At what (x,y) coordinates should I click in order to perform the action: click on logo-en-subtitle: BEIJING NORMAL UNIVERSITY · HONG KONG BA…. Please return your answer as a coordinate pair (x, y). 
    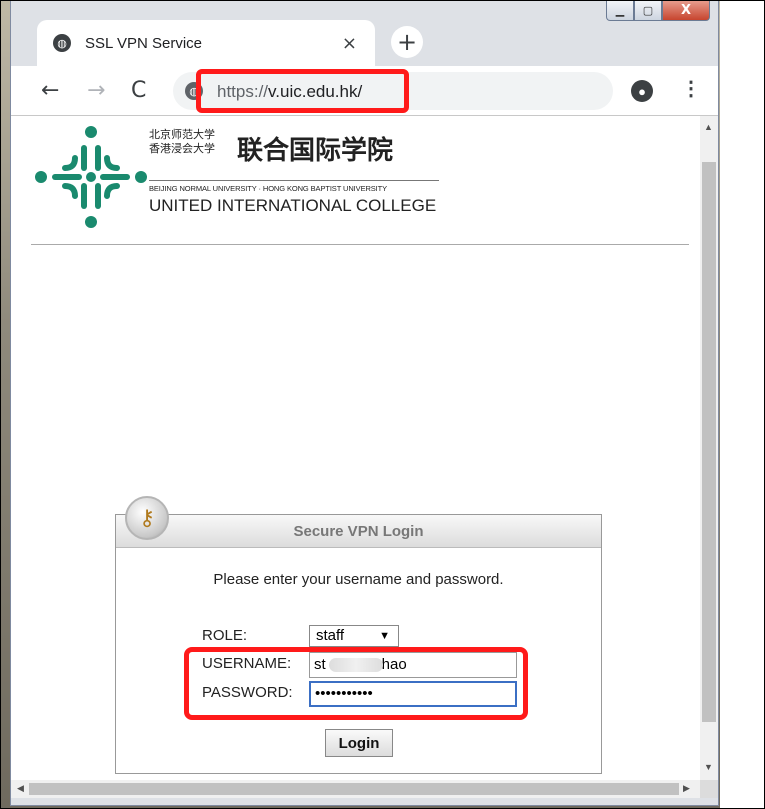
    Looking at the image, I should click on (268, 188).